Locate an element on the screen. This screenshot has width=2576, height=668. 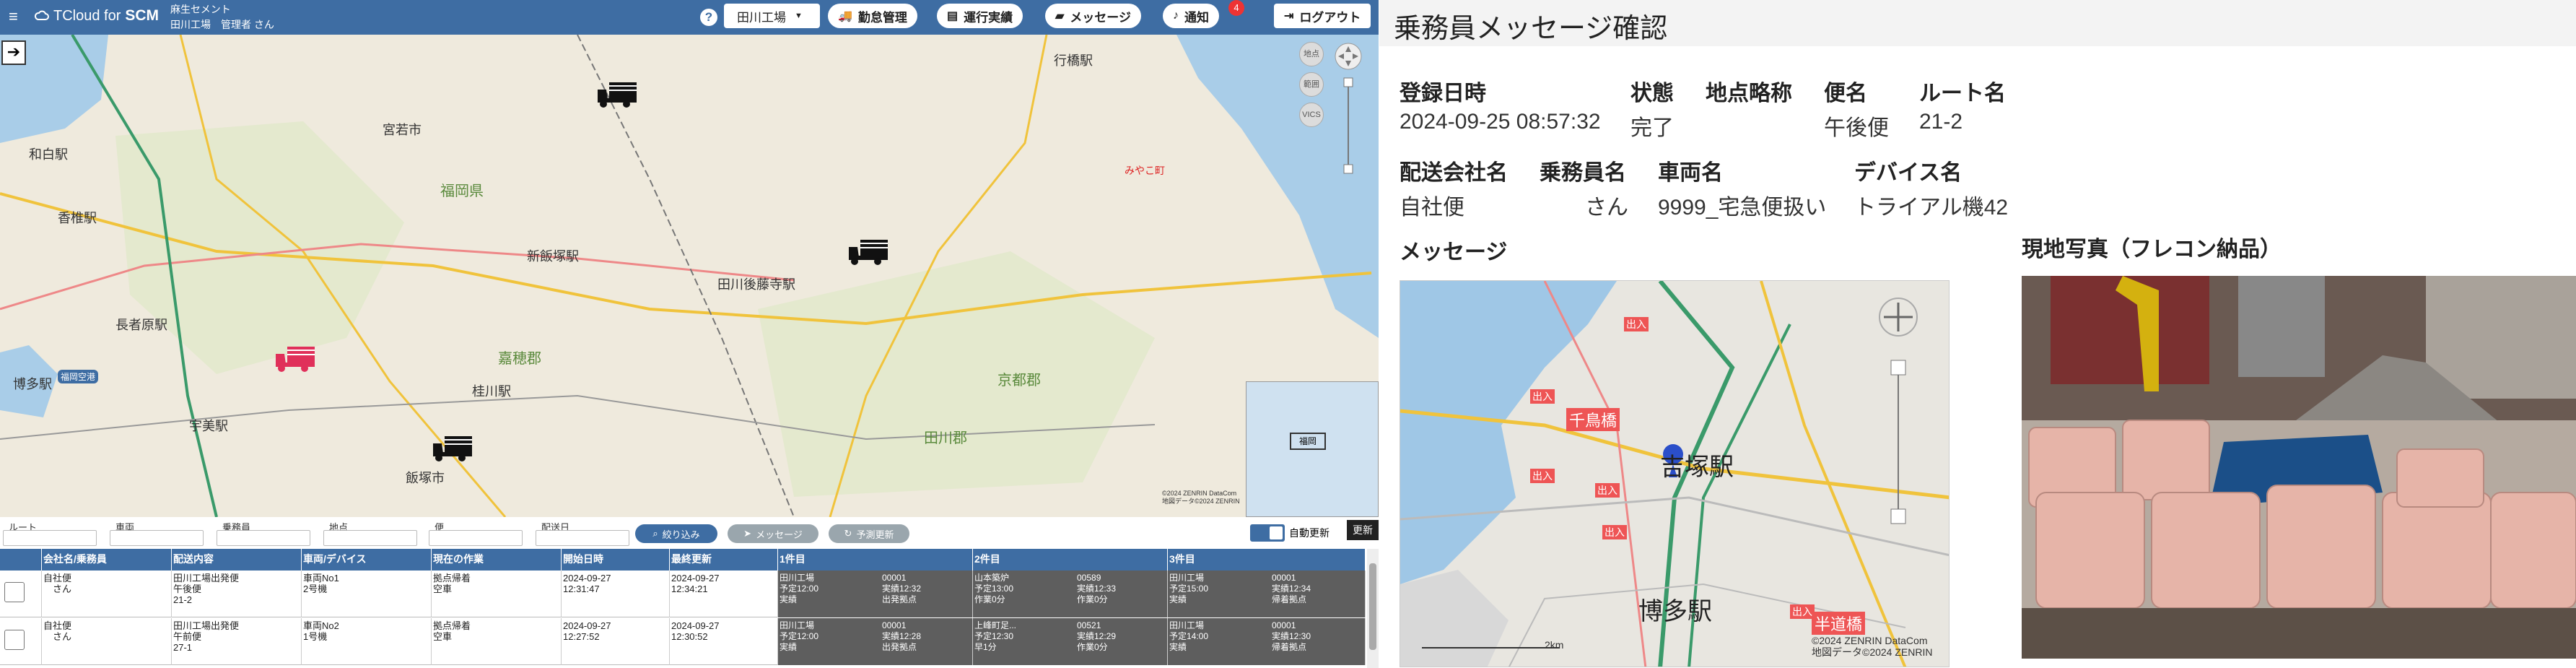
message-filter-label: メッセージ is located at coordinates (779, 534).